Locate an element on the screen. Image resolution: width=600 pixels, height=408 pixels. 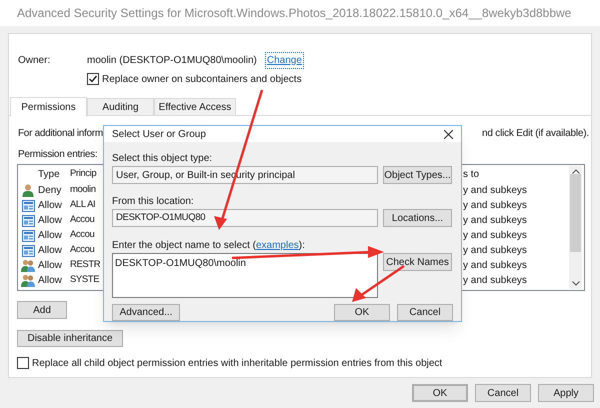
disable-inheritance-button: Disable inheritance is located at coordinates (70, 338).